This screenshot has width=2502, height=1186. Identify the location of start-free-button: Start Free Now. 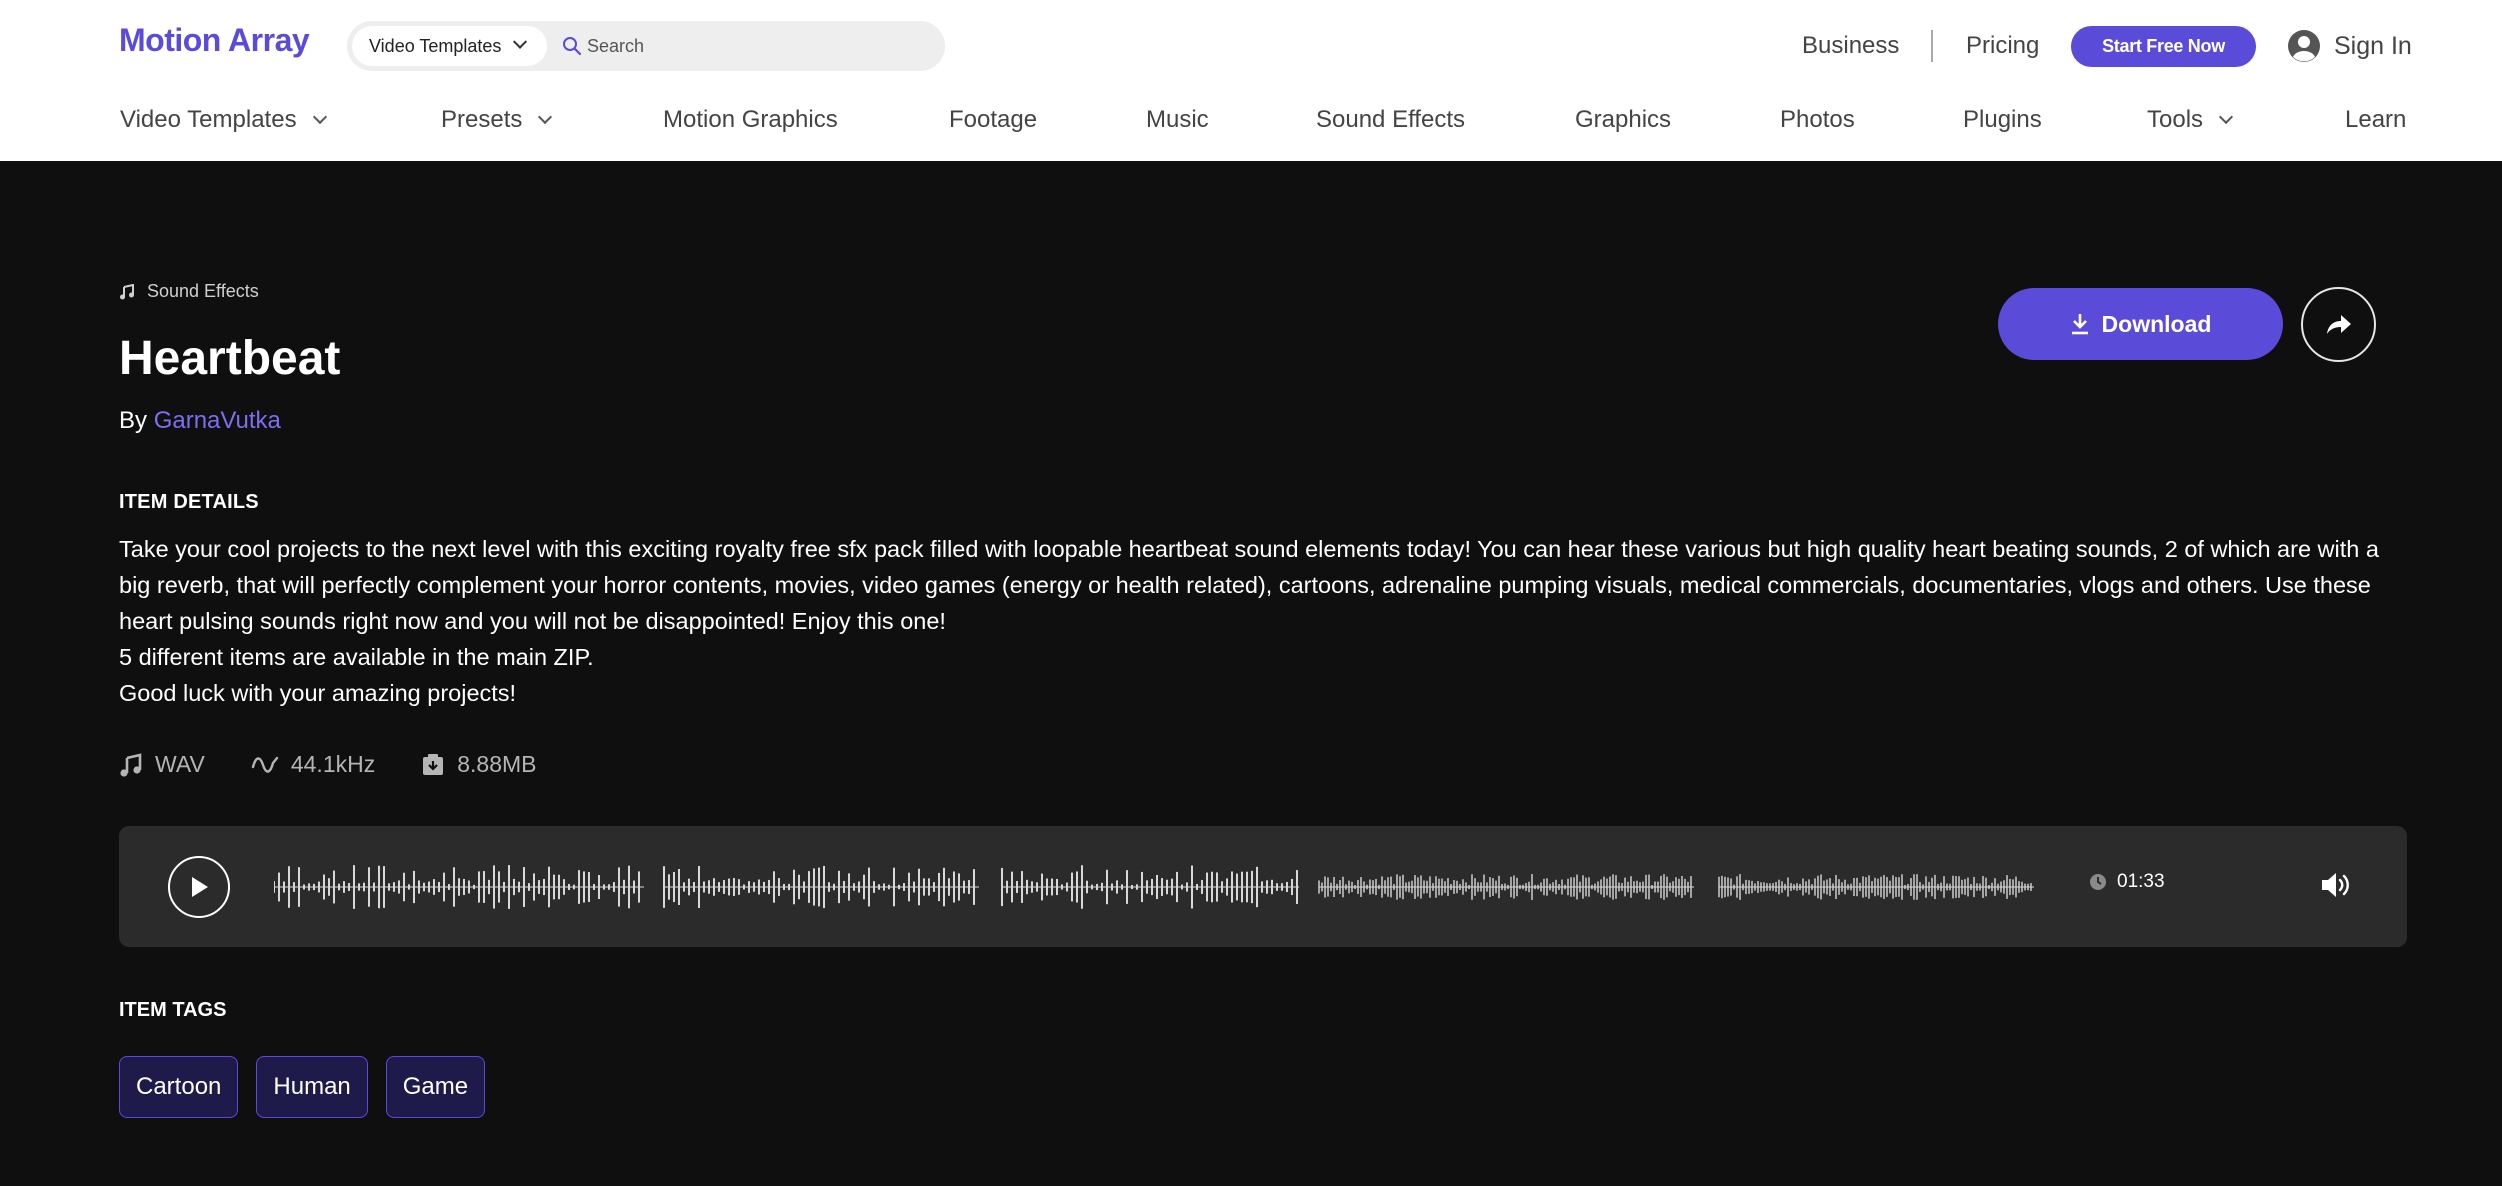
(2163, 46).